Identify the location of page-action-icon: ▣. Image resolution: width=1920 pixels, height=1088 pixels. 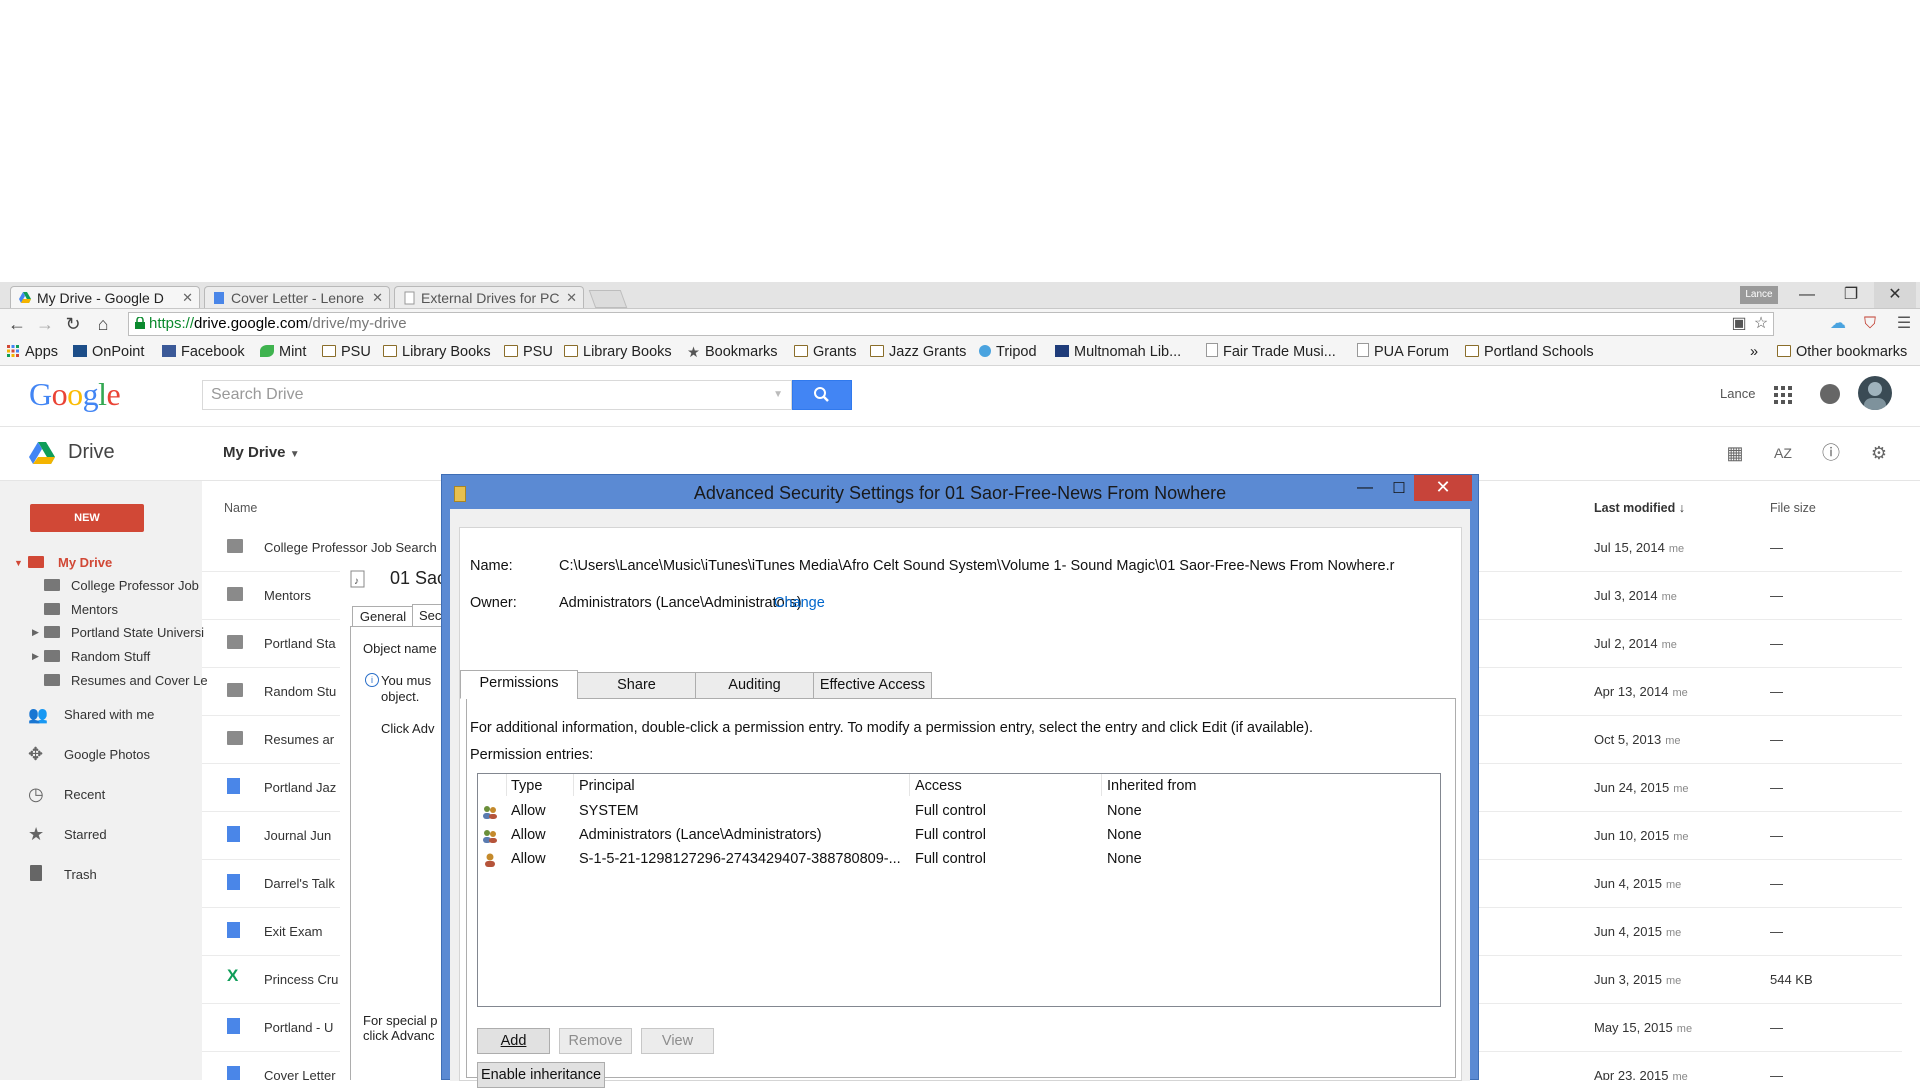
(1739, 324).